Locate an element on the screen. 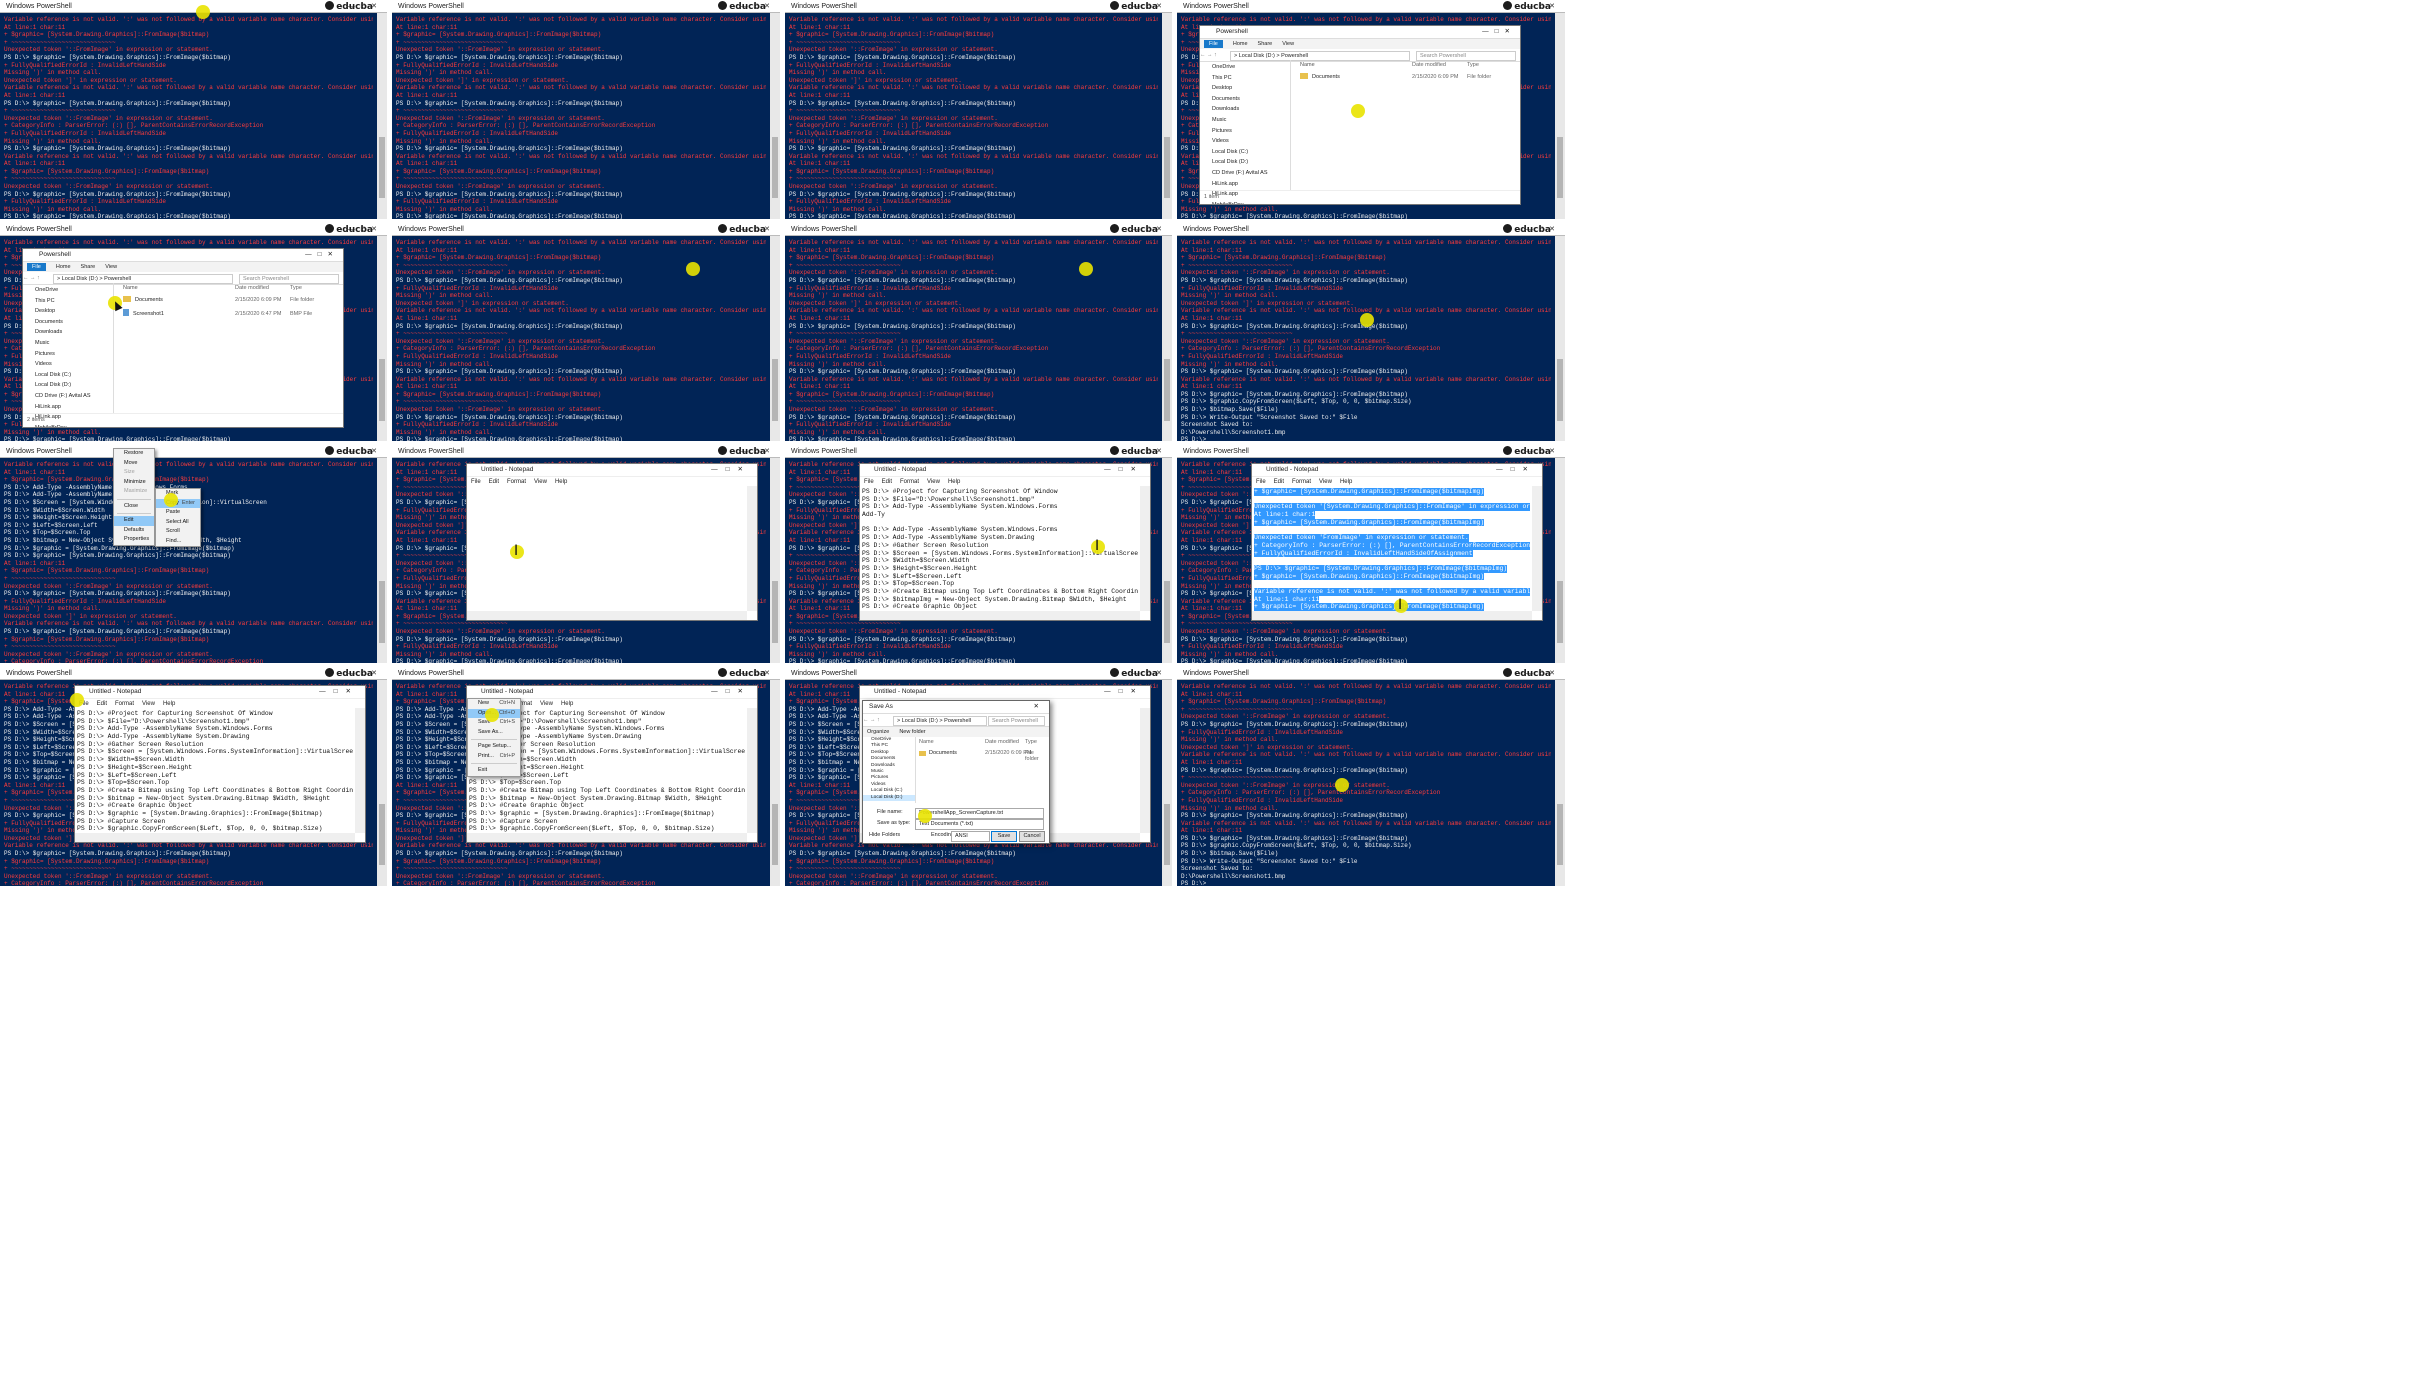  system-menu-item: Minimize is located at coordinates (134, 483).